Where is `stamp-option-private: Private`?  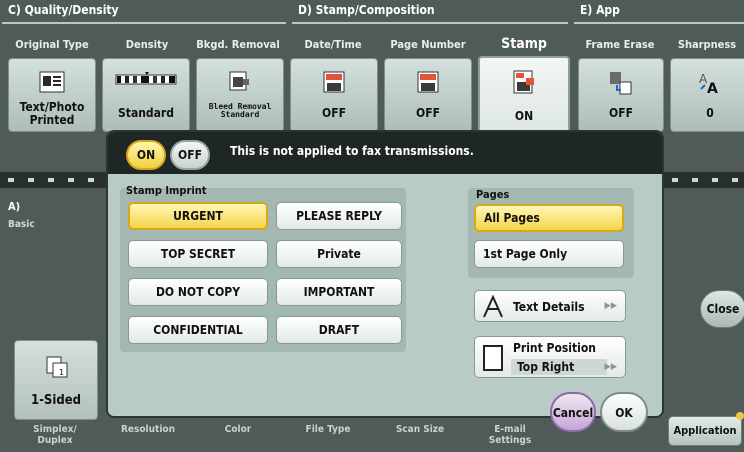
stamp-option-private: Private is located at coordinates (339, 254).